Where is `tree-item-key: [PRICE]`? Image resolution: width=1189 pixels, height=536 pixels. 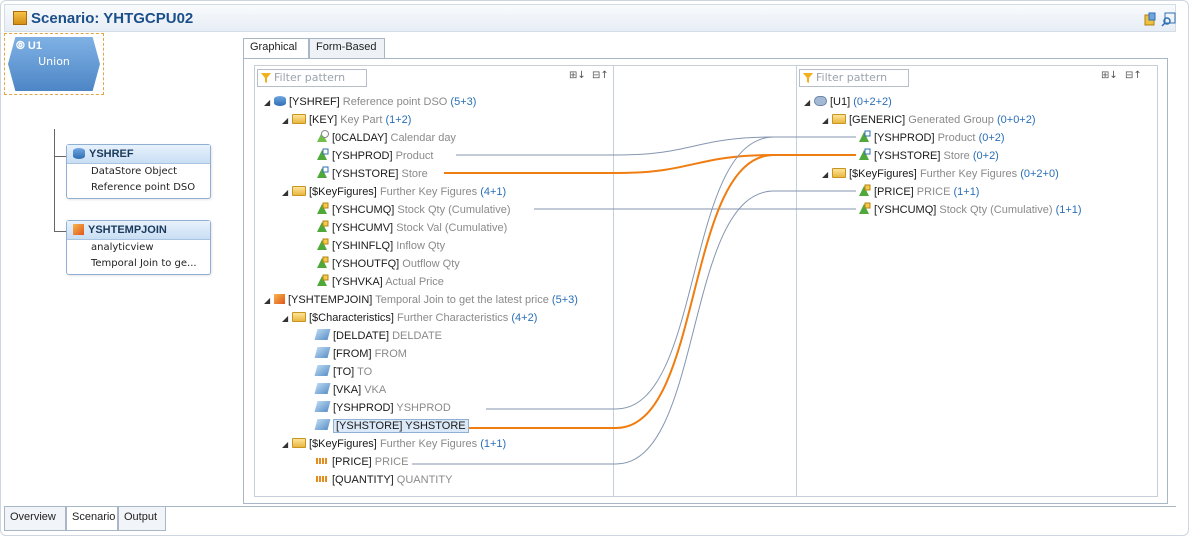 tree-item-key: [PRICE] is located at coordinates (352, 462).